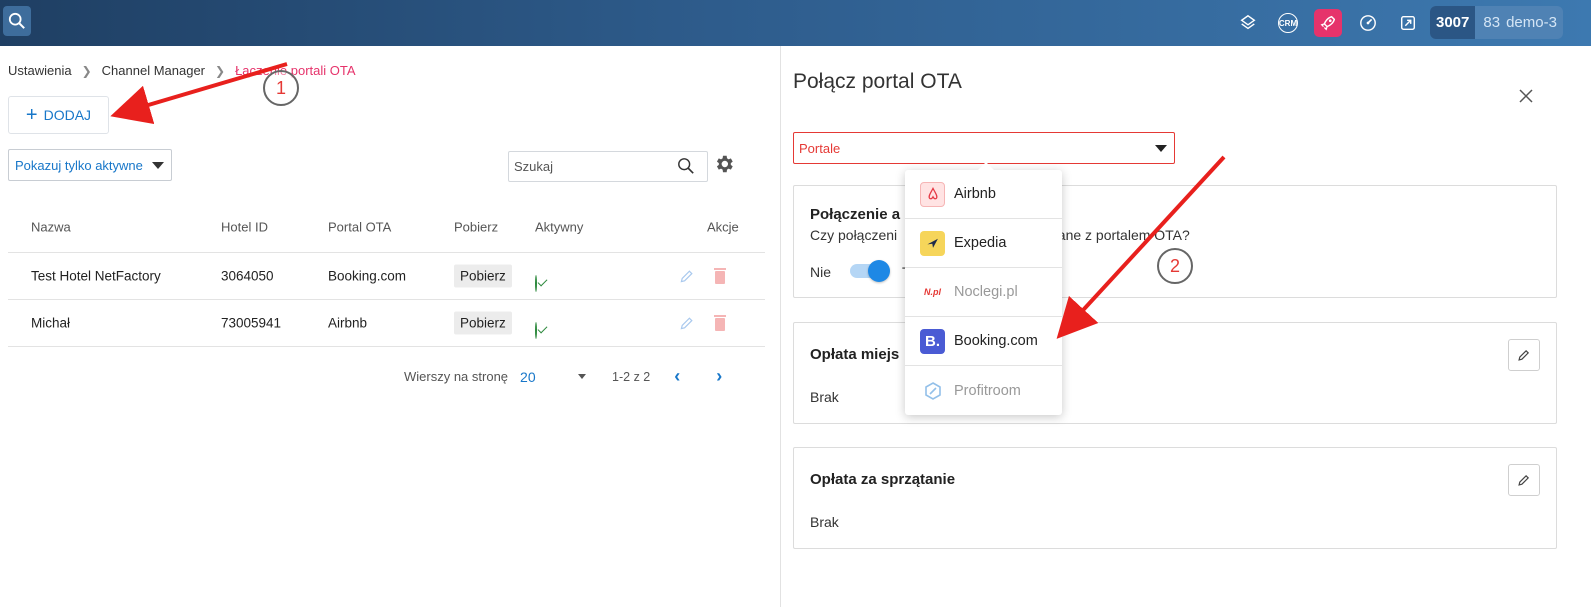 Image resolution: width=1591 pixels, height=607 pixels. Describe the element at coordinates (559, 226) in the screenshot. I see `header-active: Aktywny` at that location.